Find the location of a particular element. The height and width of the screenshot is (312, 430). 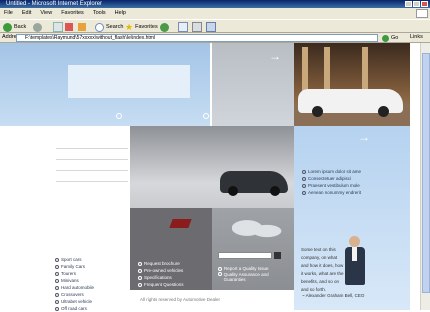

nav-hard-automobile: Hard automobile is located at coordinates (74, 287).